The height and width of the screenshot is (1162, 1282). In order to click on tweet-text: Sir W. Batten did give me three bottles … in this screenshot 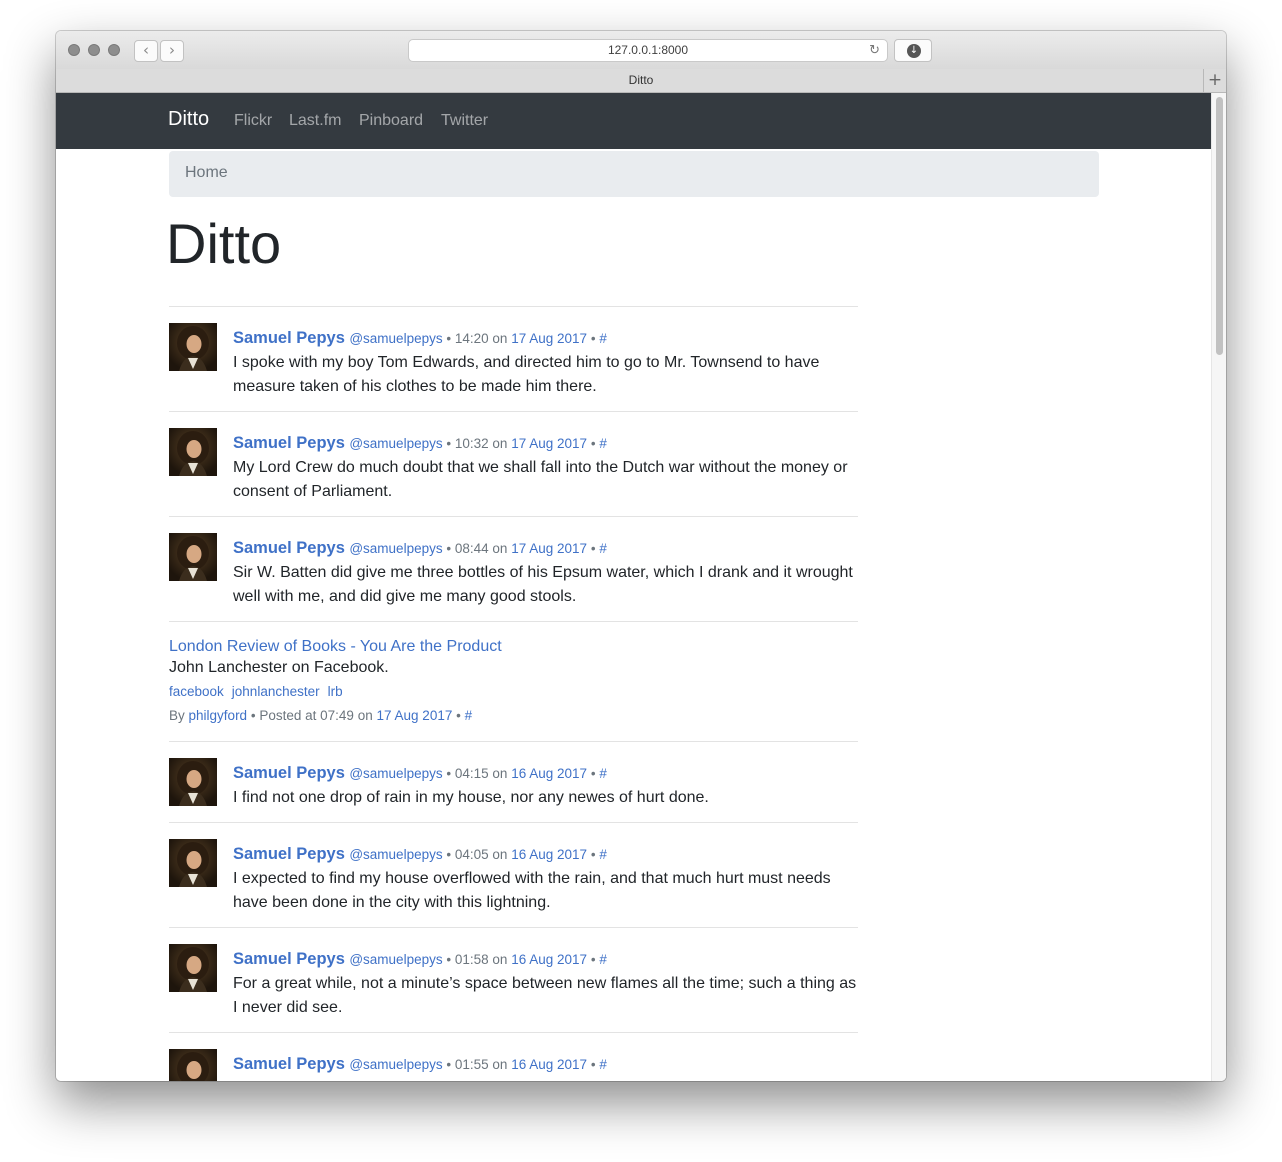, I will do `click(543, 584)`.